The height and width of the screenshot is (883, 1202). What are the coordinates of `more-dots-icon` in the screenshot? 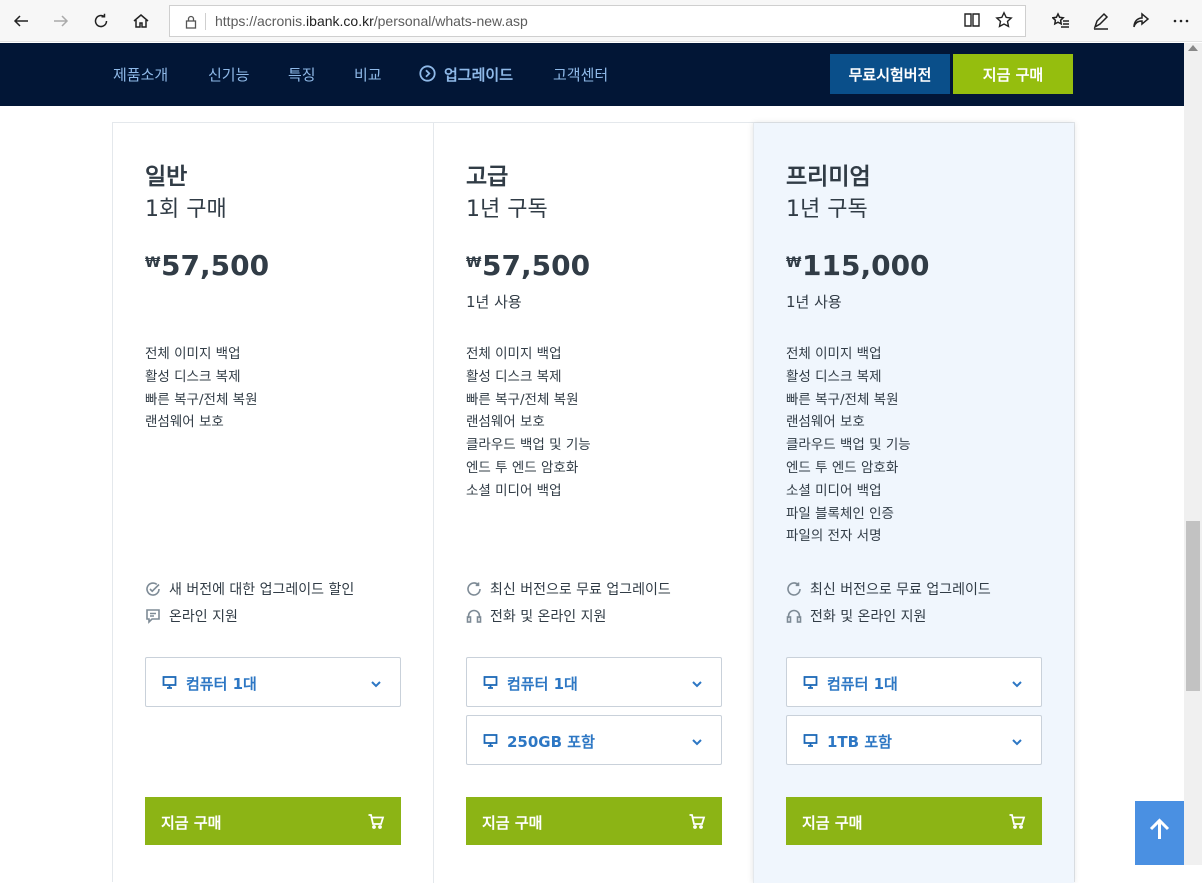 It's located at (1181, 21).